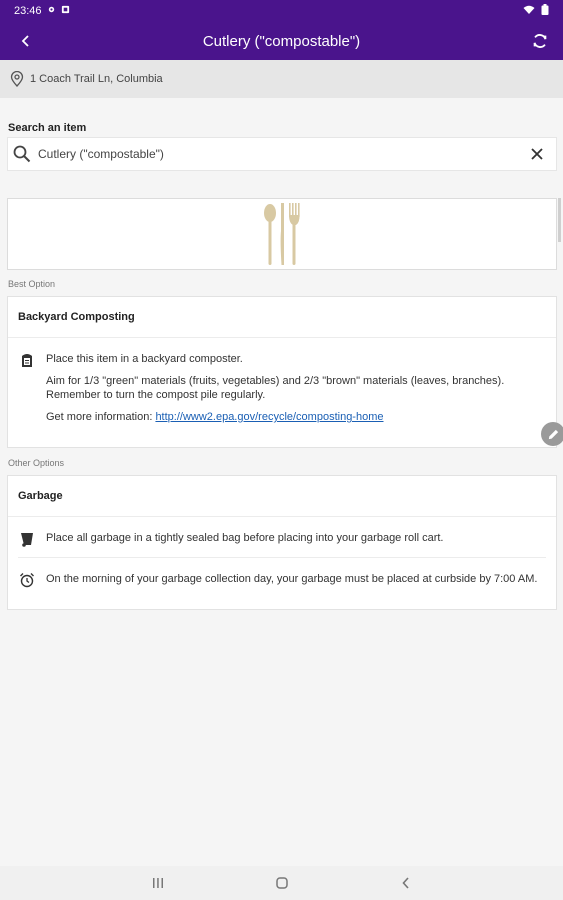  I want to click on garbage-title: Garbage, so click(282, 496).